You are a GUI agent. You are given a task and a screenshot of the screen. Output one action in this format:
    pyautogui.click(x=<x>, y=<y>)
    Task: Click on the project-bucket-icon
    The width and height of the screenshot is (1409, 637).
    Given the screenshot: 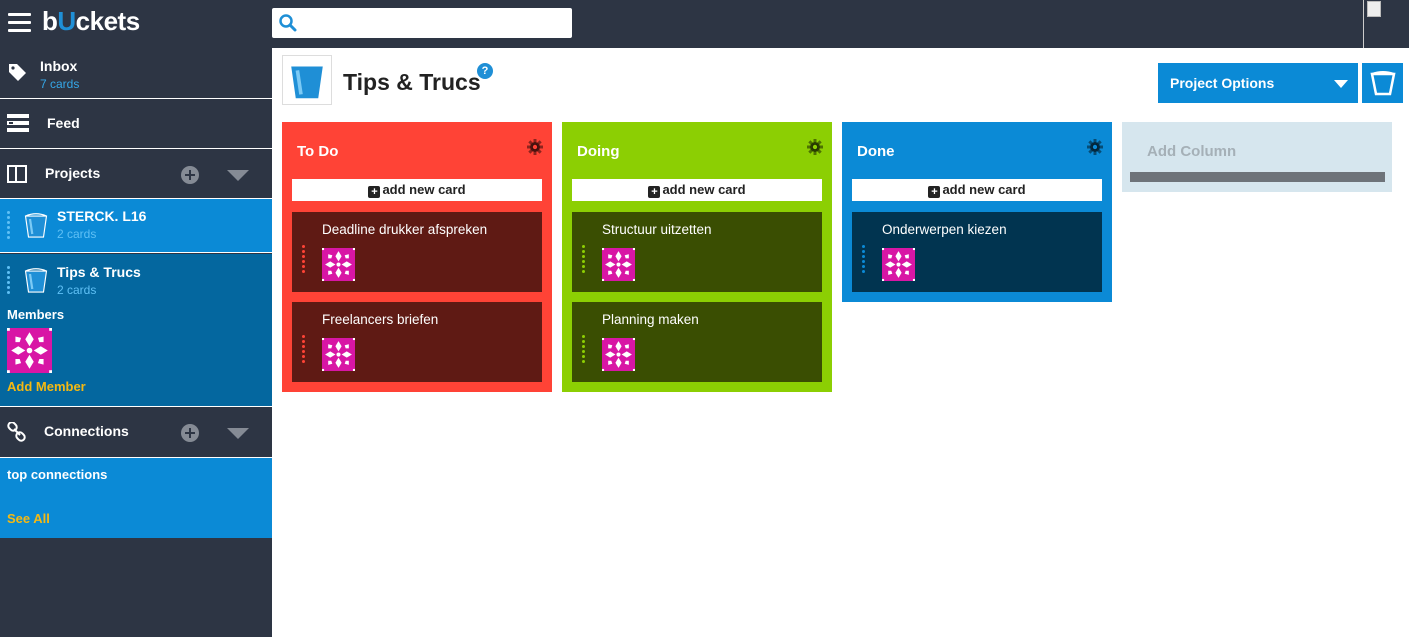 What is the action you would take?
    pyautogui.click(x=307, y=80)
    